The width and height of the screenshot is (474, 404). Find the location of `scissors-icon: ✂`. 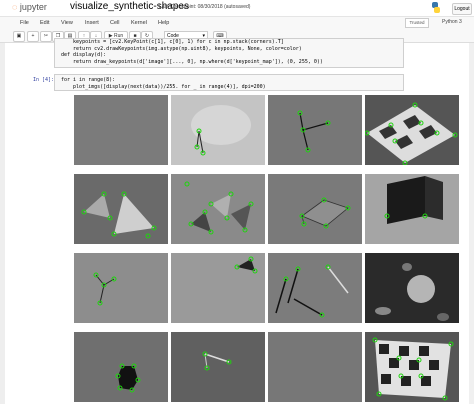

scissors-icon: ✂ is located at coordinates (46, 36).